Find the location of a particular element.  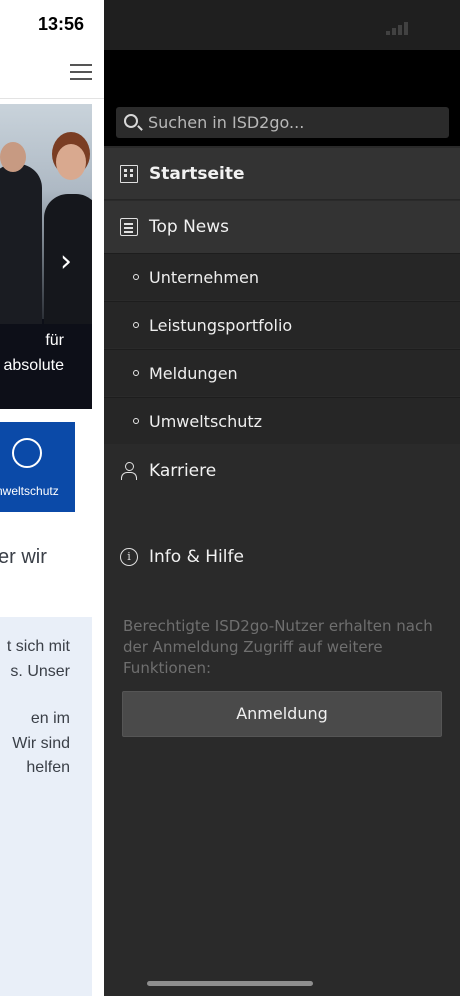

status-time: 13:56 is located at coordinates (61, 24).